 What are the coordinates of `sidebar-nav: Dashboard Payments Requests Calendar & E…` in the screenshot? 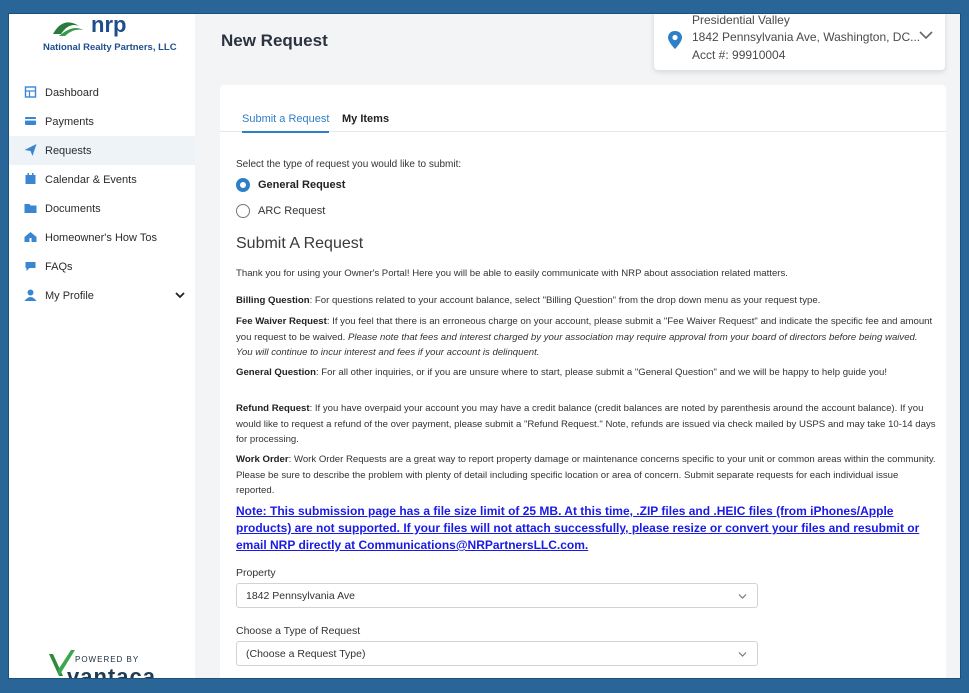 It's located at (102, 194).